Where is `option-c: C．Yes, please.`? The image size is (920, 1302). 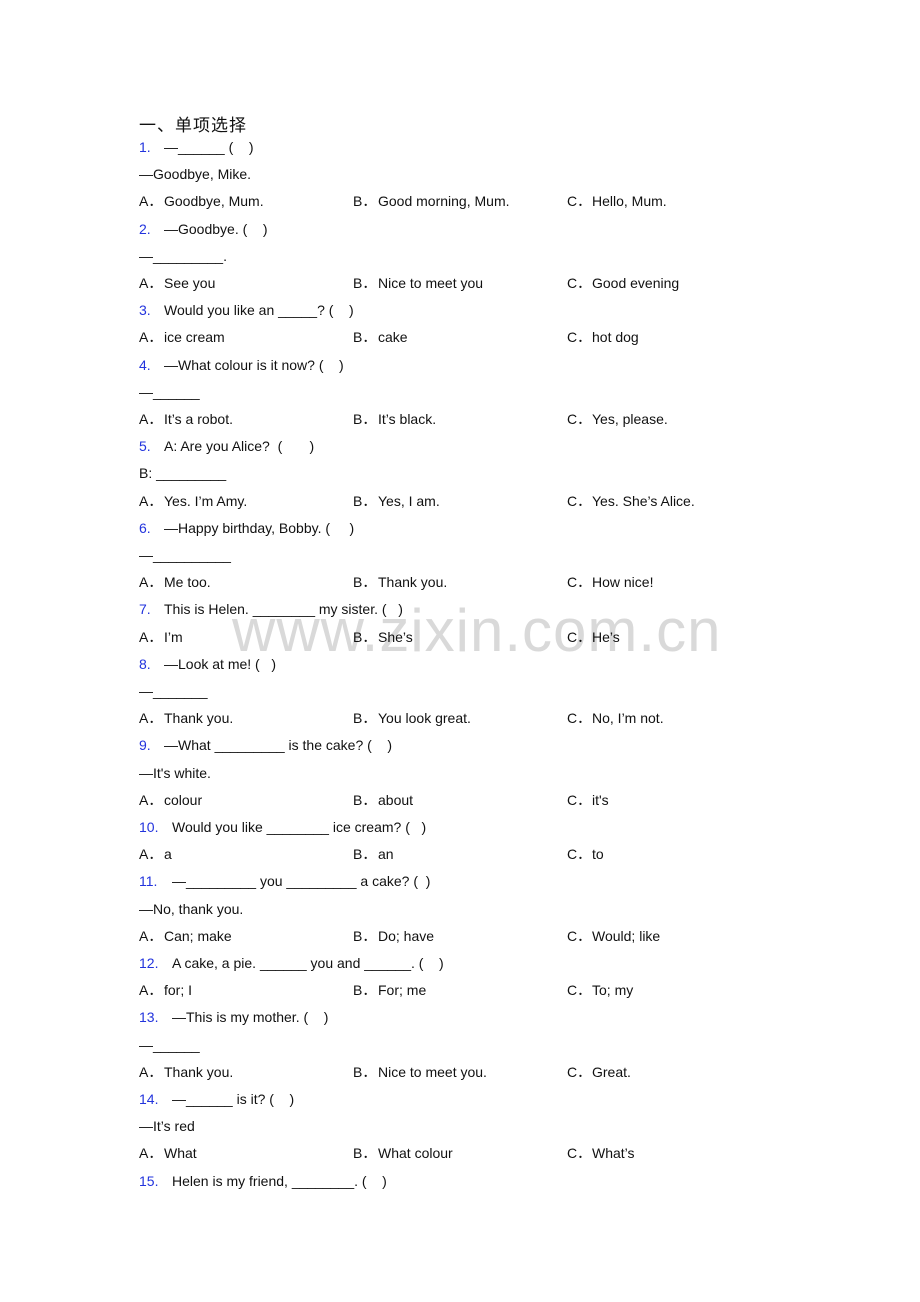 option-c: C．Yes, please. is located at coordinates (617, 419).